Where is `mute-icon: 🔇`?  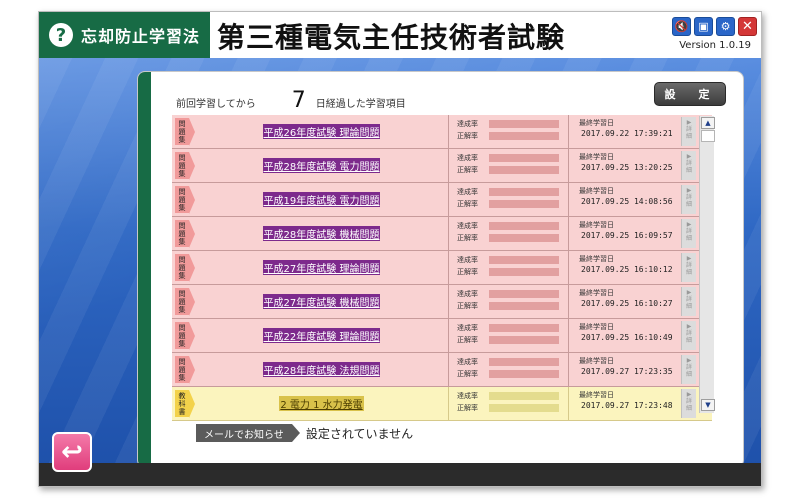 mute-icon: 🔇 is located at coordinates (681, 26).